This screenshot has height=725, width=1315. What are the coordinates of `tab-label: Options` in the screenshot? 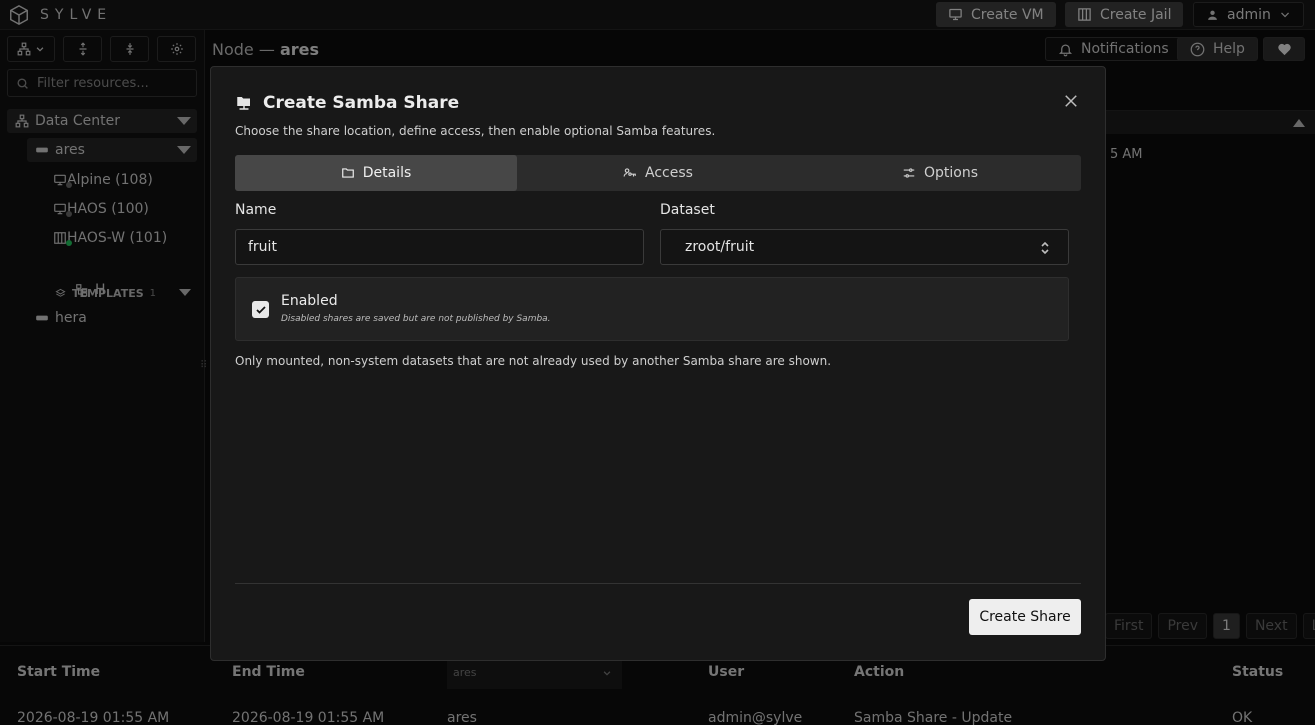 It's located at (951, 173).